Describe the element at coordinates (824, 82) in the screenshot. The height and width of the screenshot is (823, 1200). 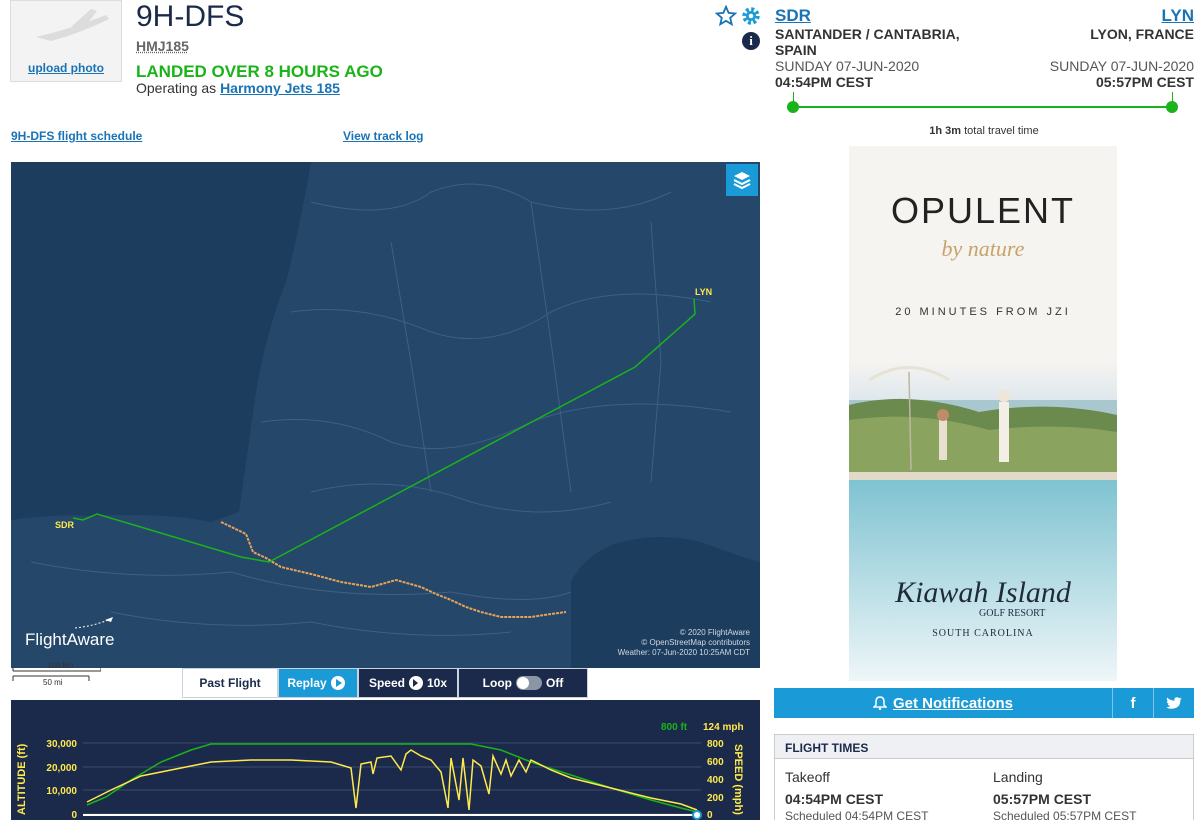
I see `origin-time: 04:54PM CEST` at that location.